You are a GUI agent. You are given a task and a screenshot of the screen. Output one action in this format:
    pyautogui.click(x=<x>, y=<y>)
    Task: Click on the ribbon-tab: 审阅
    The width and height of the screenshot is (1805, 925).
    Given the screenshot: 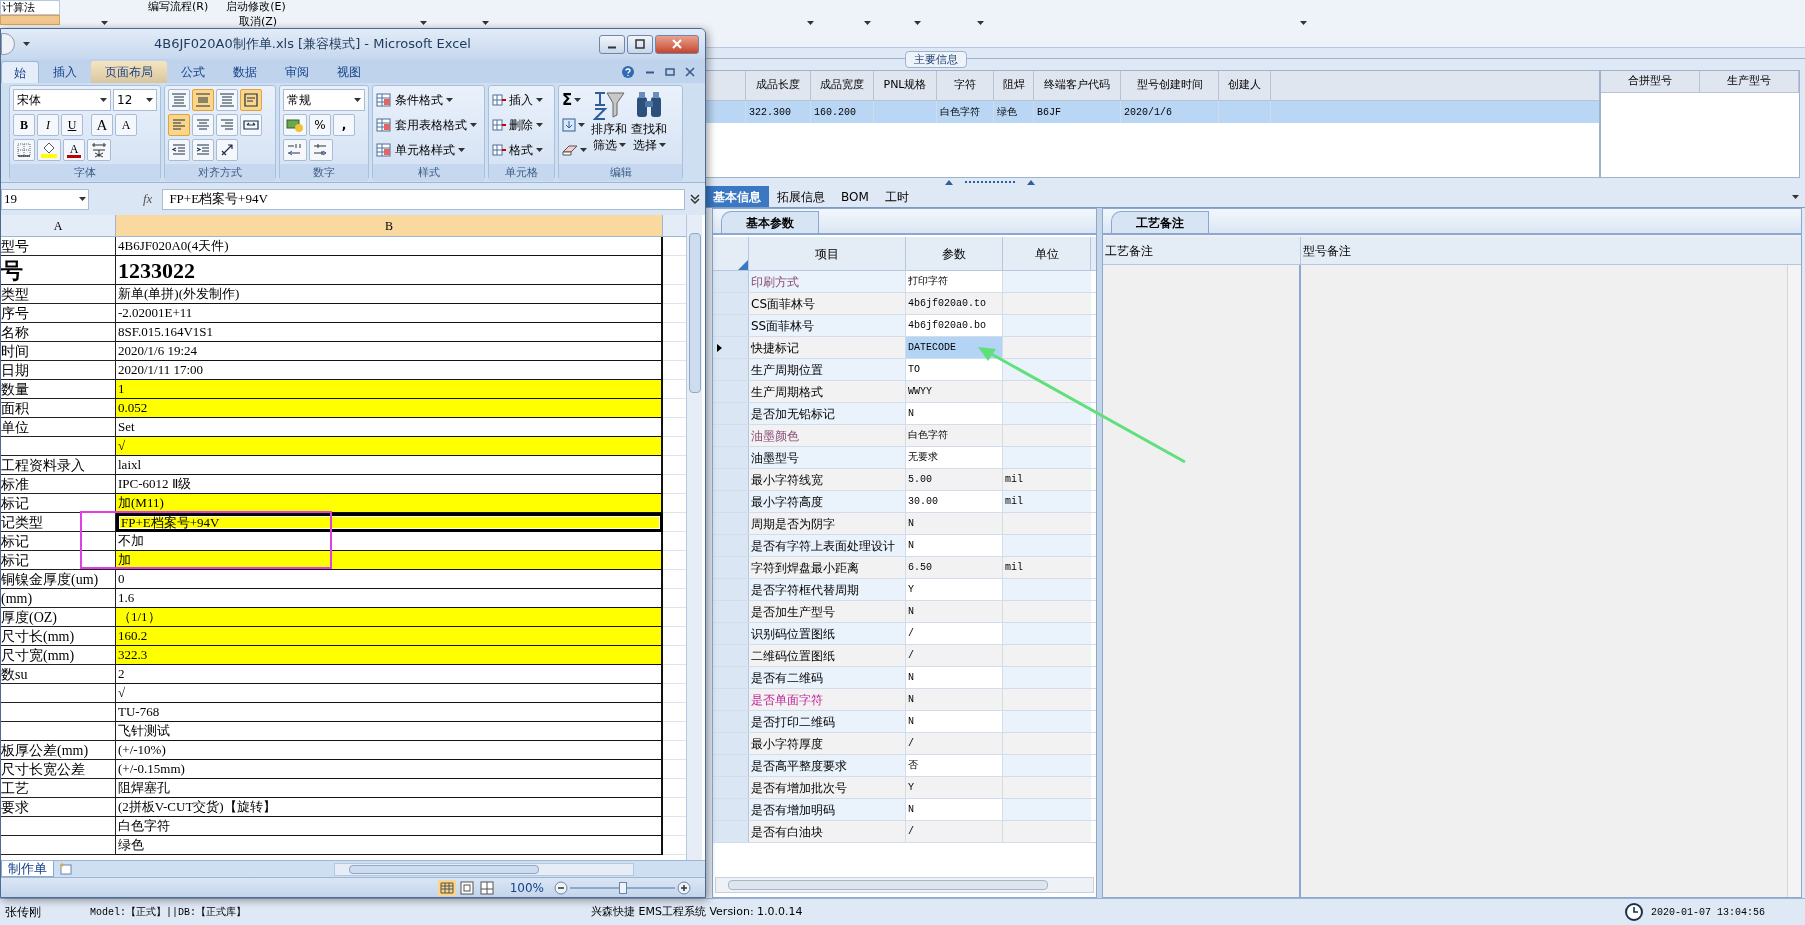 What is the action you would take?
    pyautogui.click(x=297, y=72)
    